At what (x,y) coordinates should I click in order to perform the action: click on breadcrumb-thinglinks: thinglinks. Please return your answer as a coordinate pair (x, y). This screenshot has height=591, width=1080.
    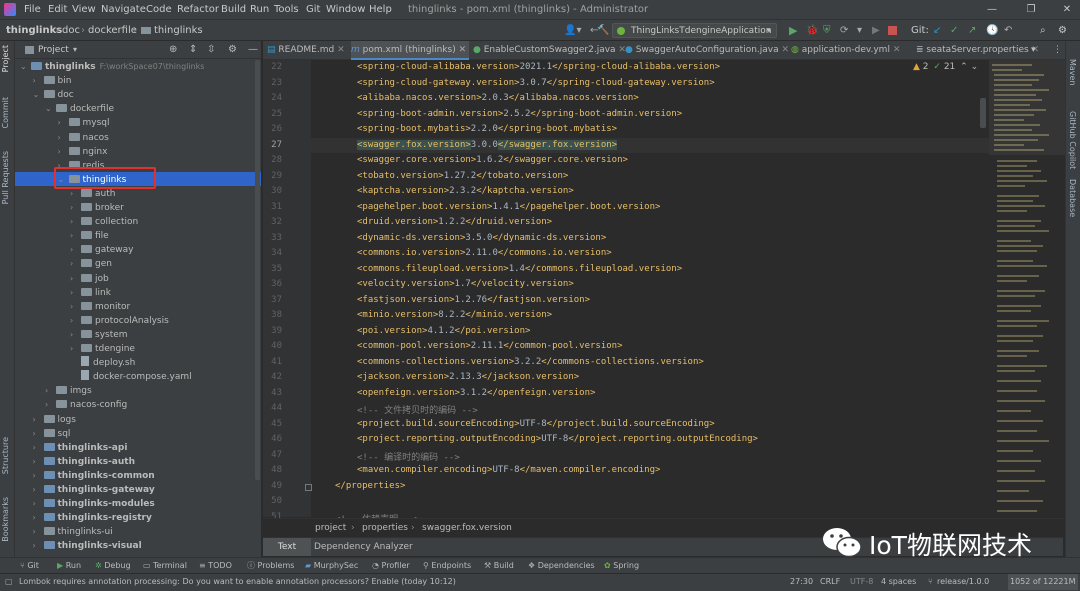
    Looking at the image, I should click on (178, 30).